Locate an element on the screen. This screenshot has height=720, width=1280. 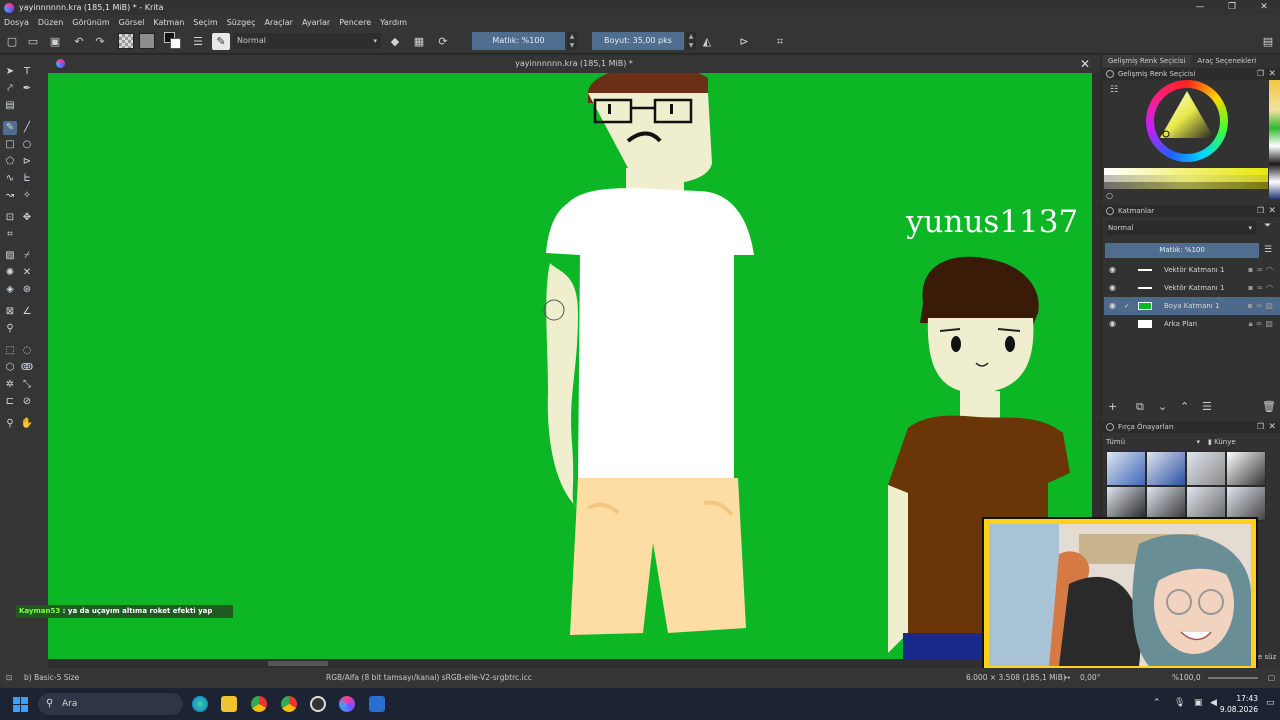
layer-row-selected: ◉ ✓ Boya Katmanı 1 ▪∞▨ is located at coordinates (1192, 306).